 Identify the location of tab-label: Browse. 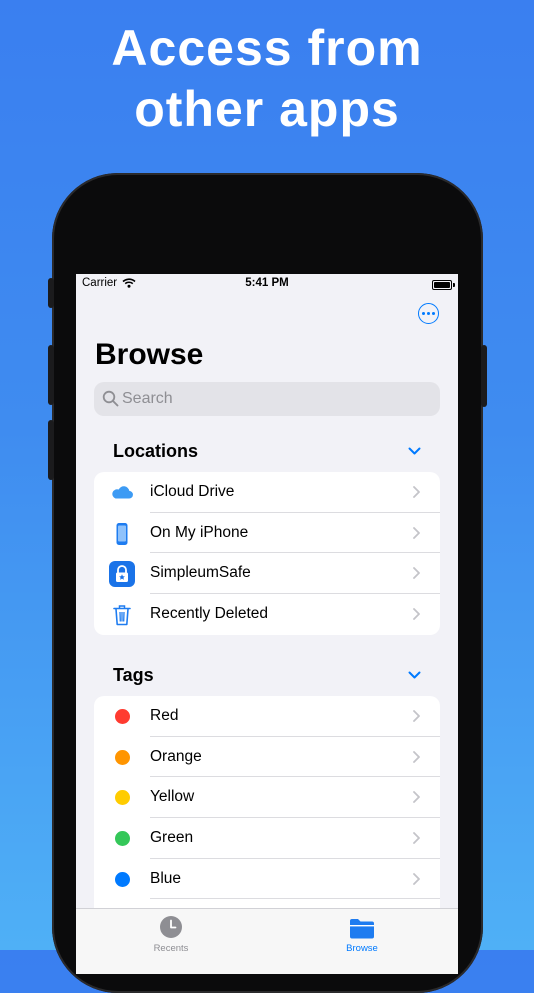
(362, 948).